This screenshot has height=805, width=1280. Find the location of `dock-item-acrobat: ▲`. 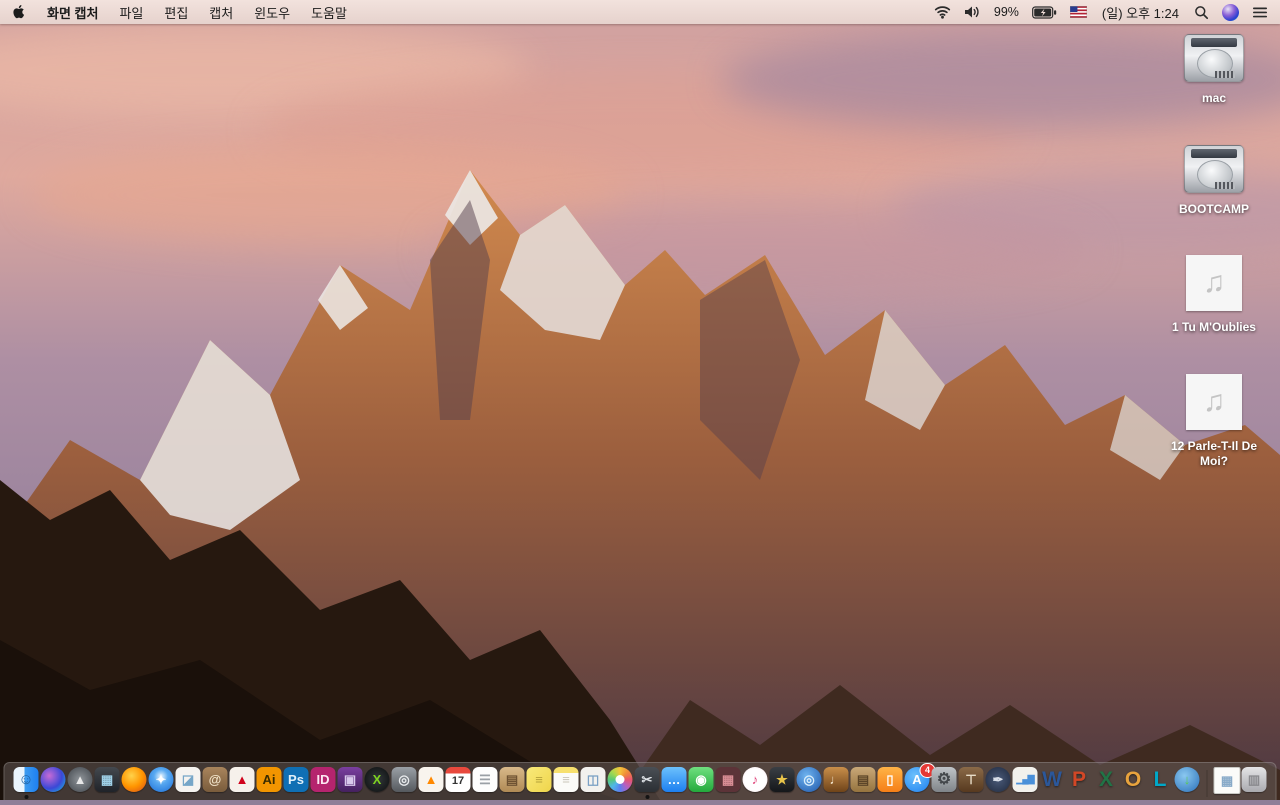

dock-item-acrobat: ▲ is located at coordinates (242, 783).